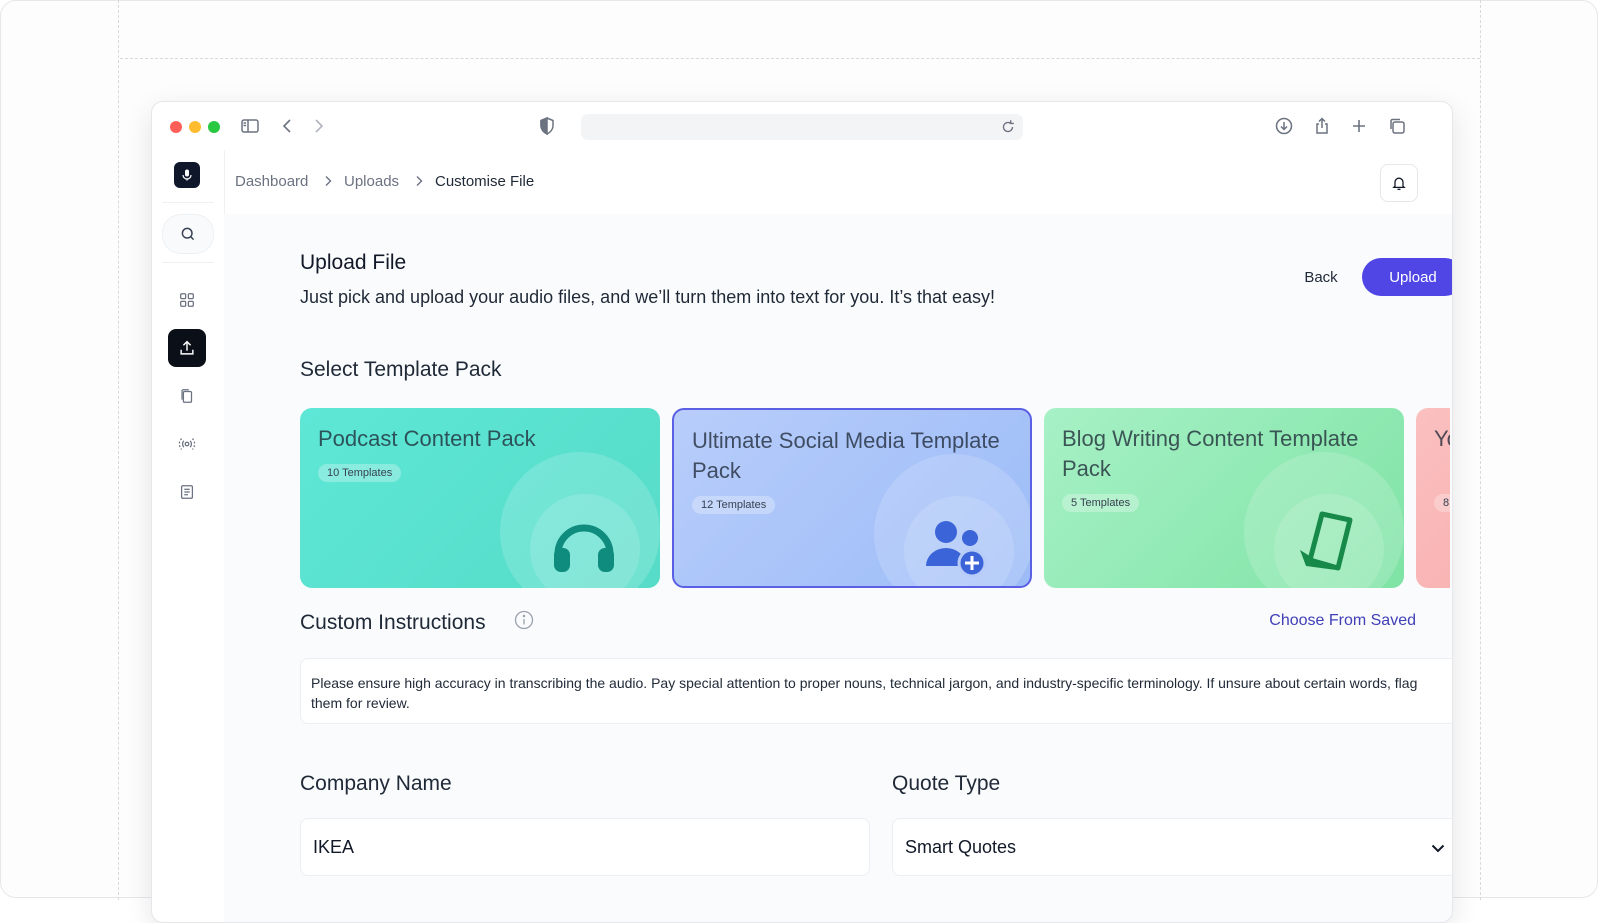  What do you see at coordinates (1407, 277) in the screenshot?
I see `upload-button: Upload` at bounding box center [1407, 277].